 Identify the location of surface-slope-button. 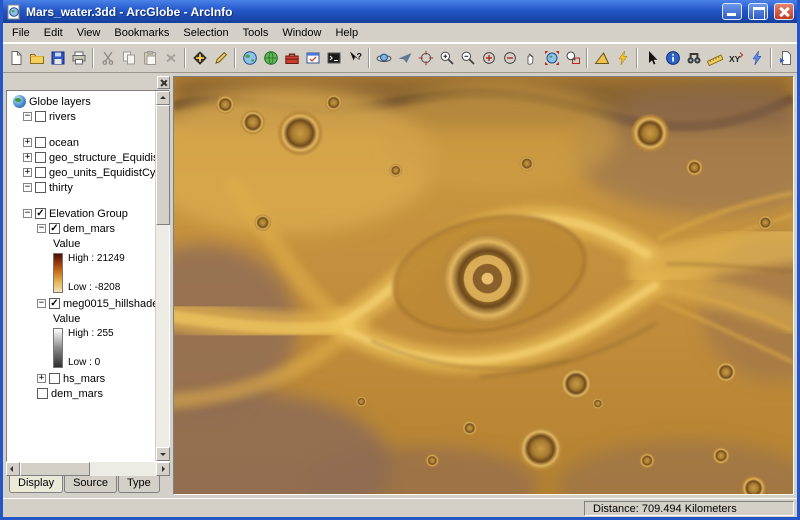
(601, 58).